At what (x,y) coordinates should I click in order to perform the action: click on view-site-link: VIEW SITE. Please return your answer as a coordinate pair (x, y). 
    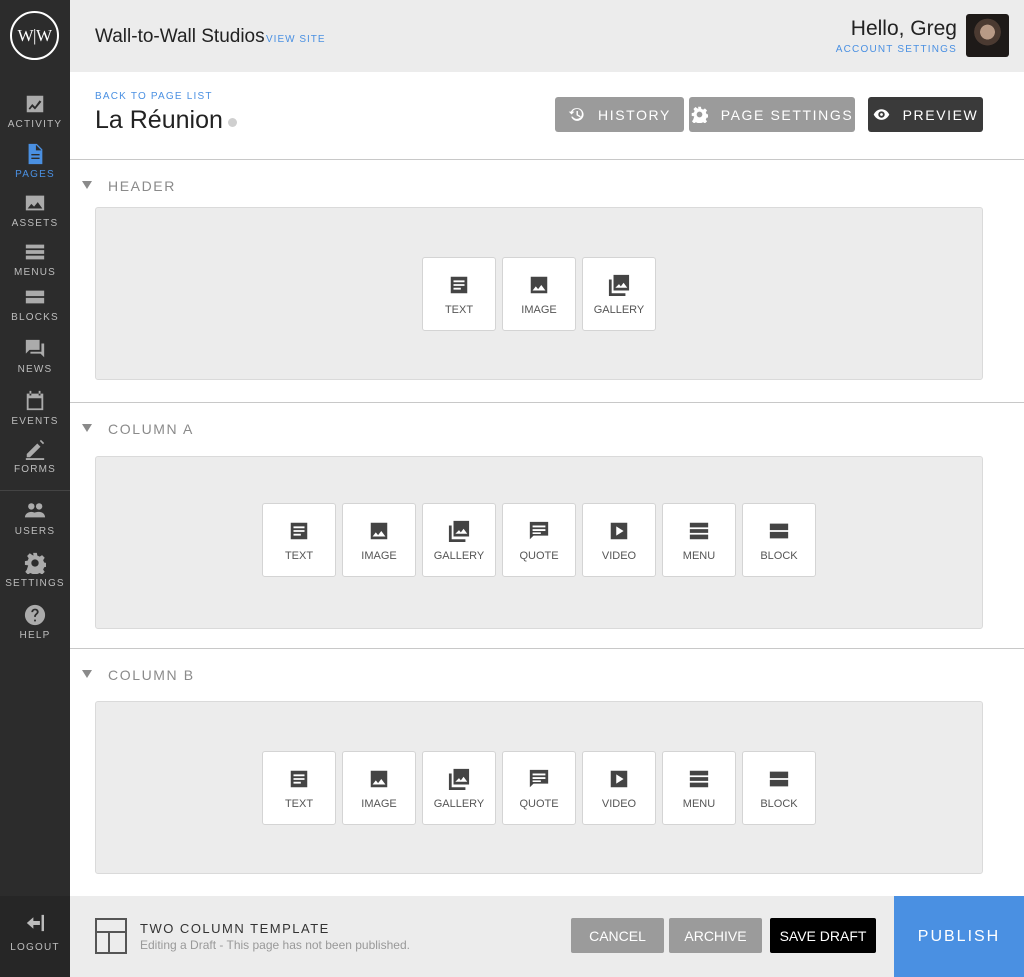
    Looking at the image, I should click on (296, 39).